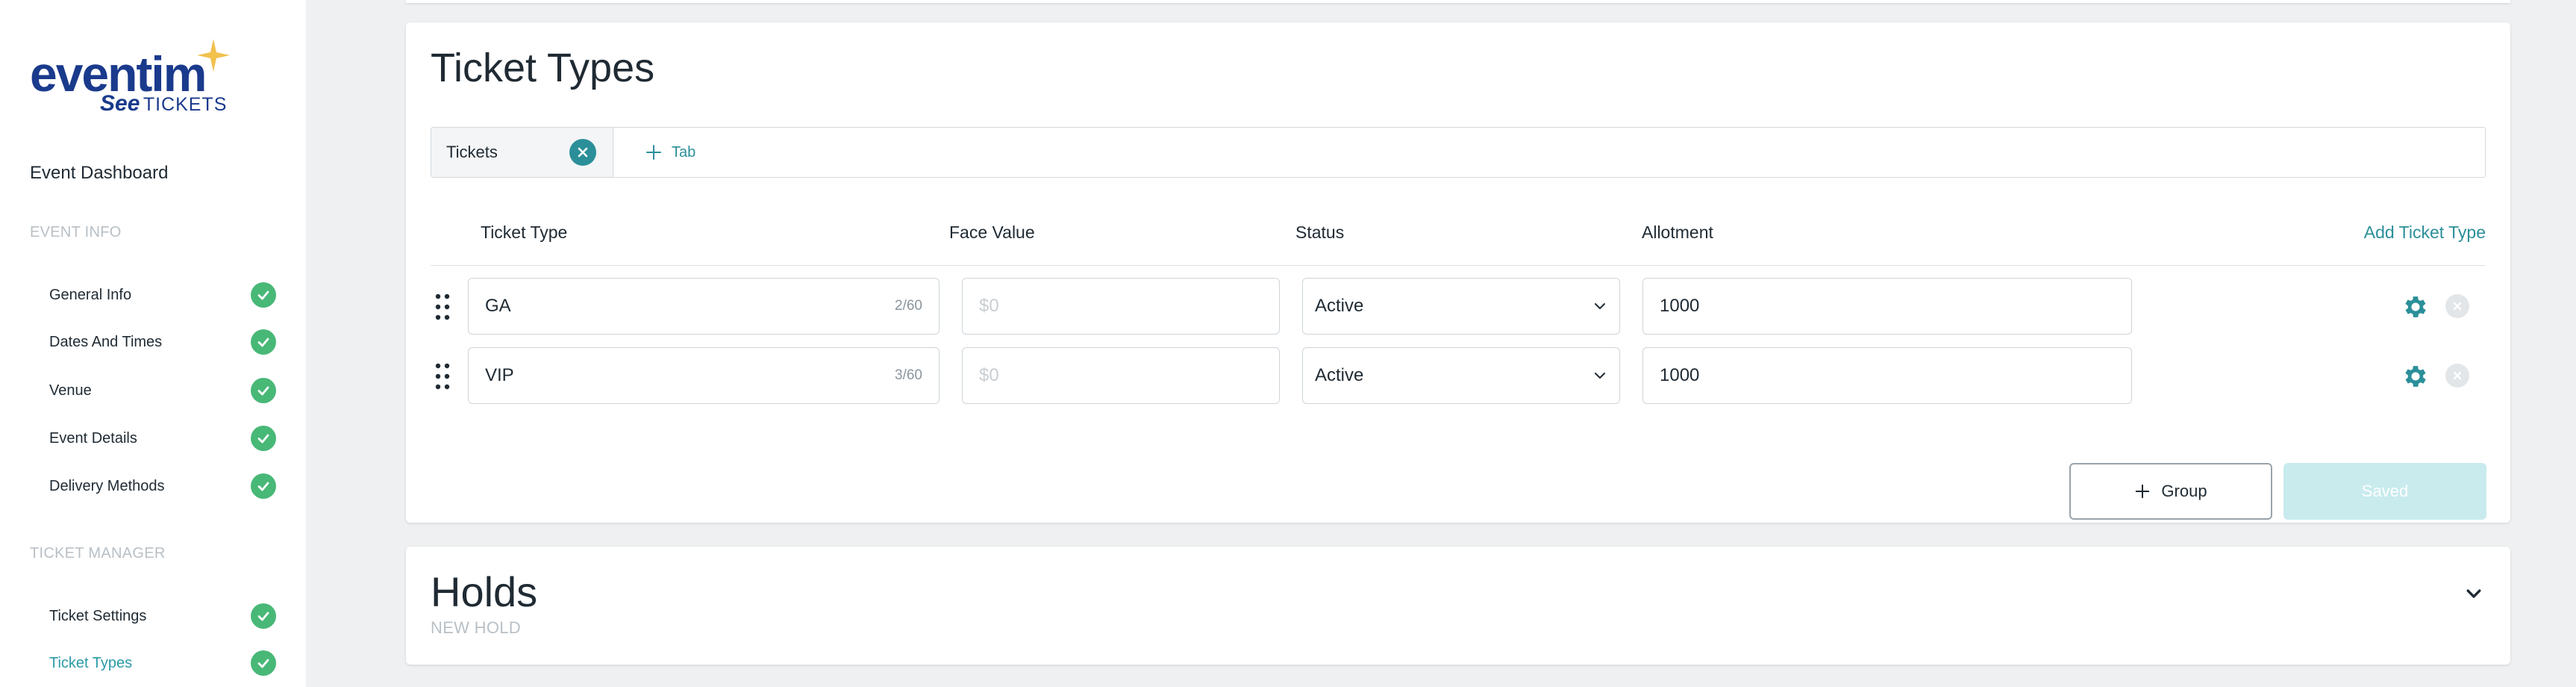 This screenshot has height=687, width=2576. What do you see at coordinates (2425, 233) in the screenshot?
I see `add-ticket-type-link: Add Ticket Type` at bounding box center [2425, 233].